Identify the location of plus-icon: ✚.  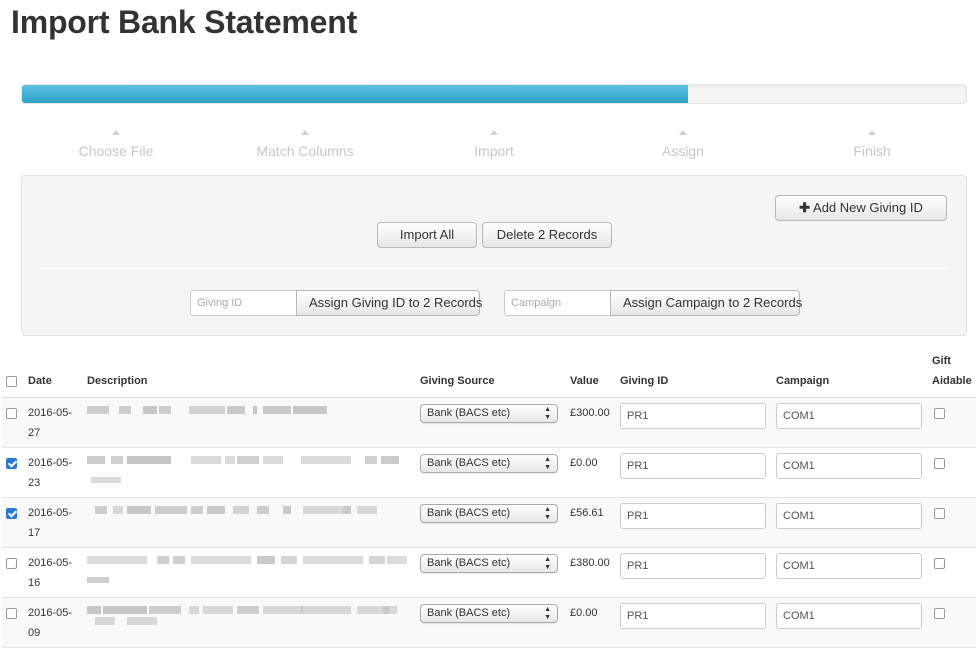
(805, 207).